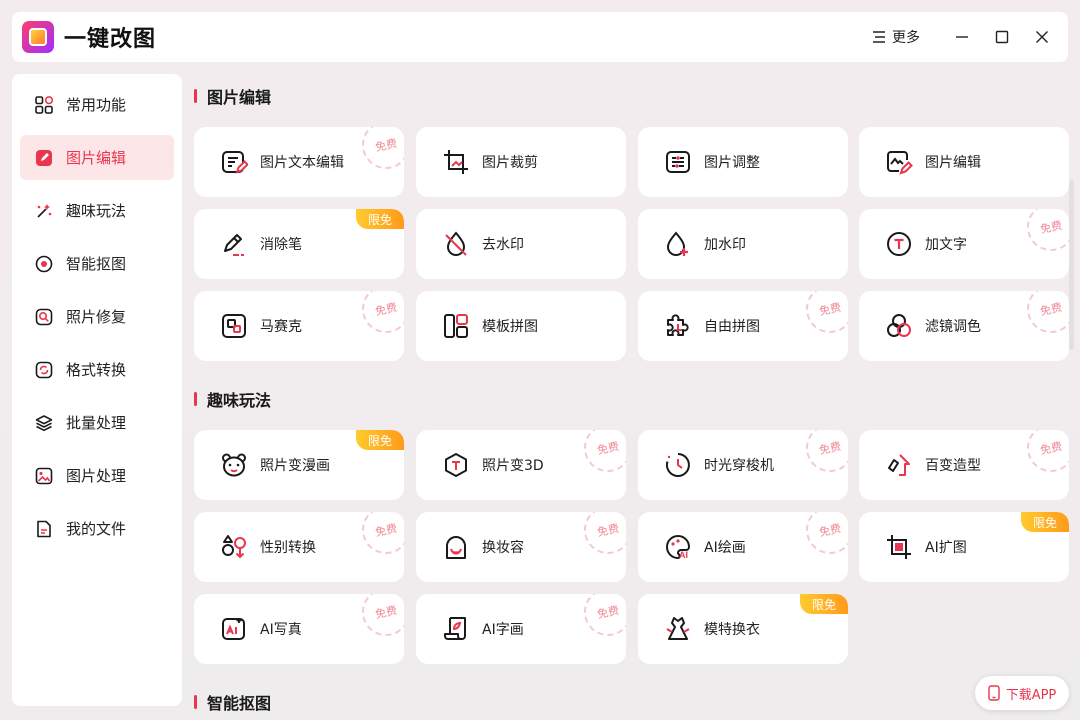 The height and width of the screenshot is (720, 1080). I want to click on image-icon, so click(44, 475).